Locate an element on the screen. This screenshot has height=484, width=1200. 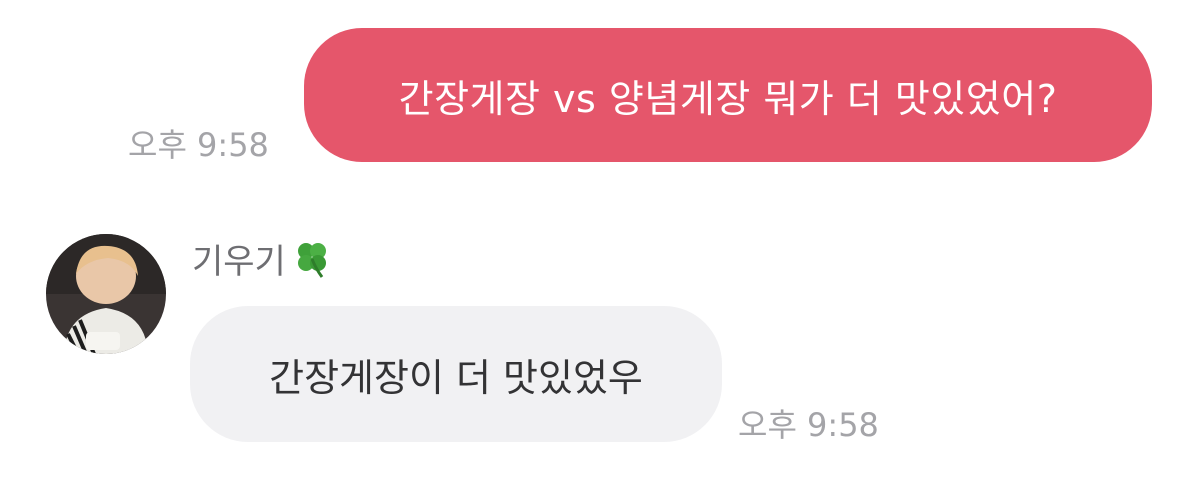
received-message-bubble: 간장게장이 더 맛있었우 is located at coordinates (456, 374).